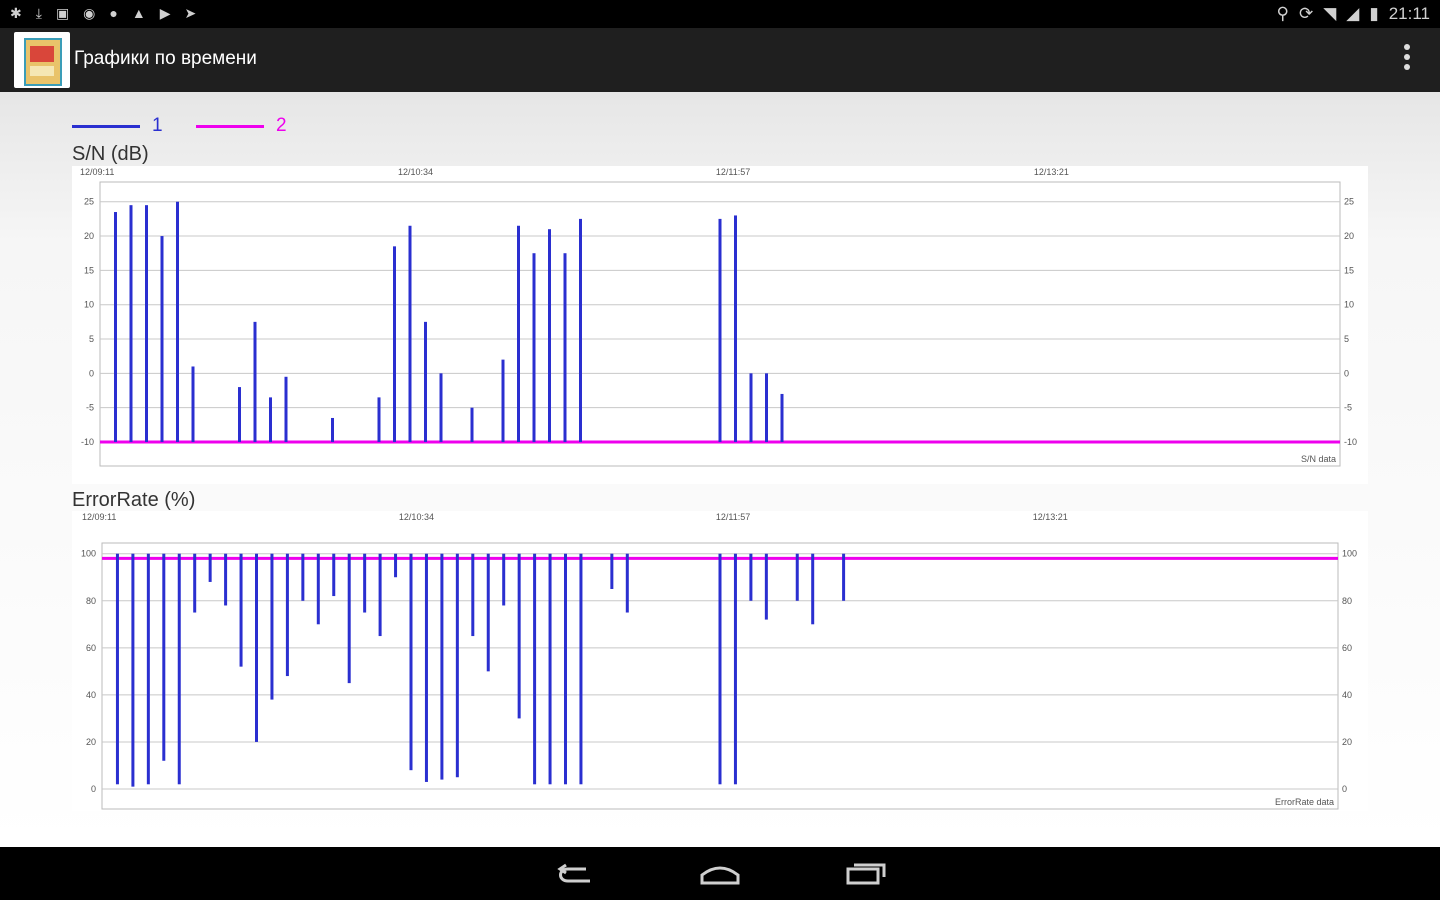 Image resolution: width=1440 pixels, height=900 pixels. What do you see at coordinates (1354, 14) in the screenshot?
I see `system-icons: ⚲ ⟳ ◥ ◢ ▮ 21:11` at bounding box center [1354, 14].